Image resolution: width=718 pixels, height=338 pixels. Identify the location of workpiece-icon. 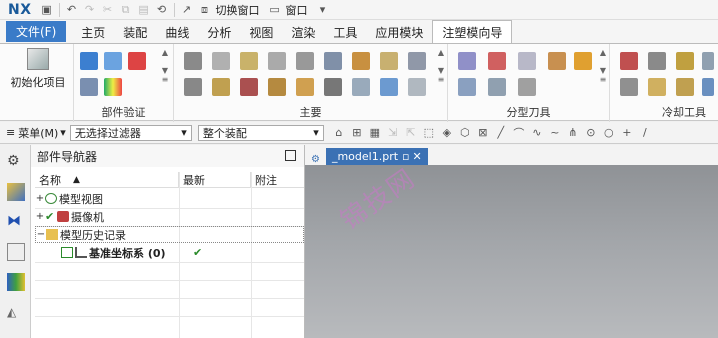
(249, 61).